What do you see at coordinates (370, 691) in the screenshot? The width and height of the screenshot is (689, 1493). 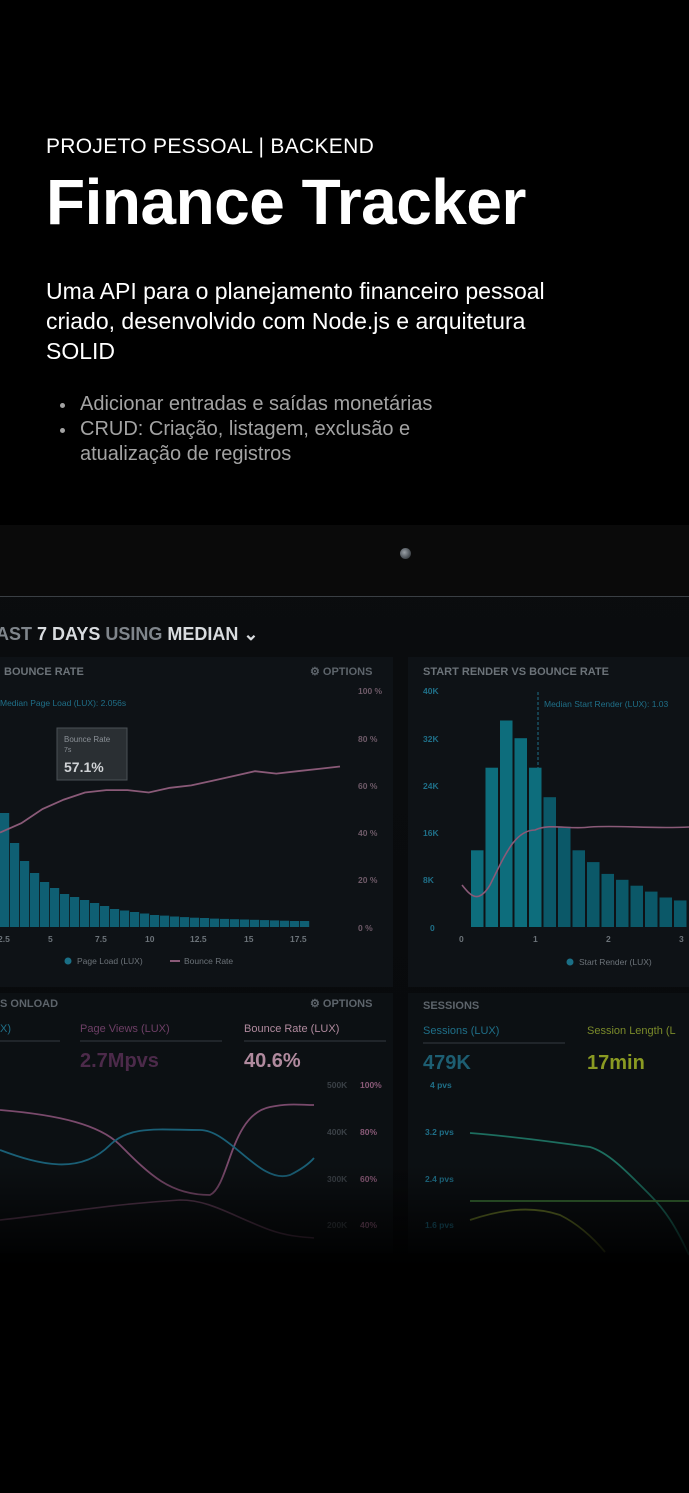 I see `y-tick: 100 %` at bounding box center [370, 691].